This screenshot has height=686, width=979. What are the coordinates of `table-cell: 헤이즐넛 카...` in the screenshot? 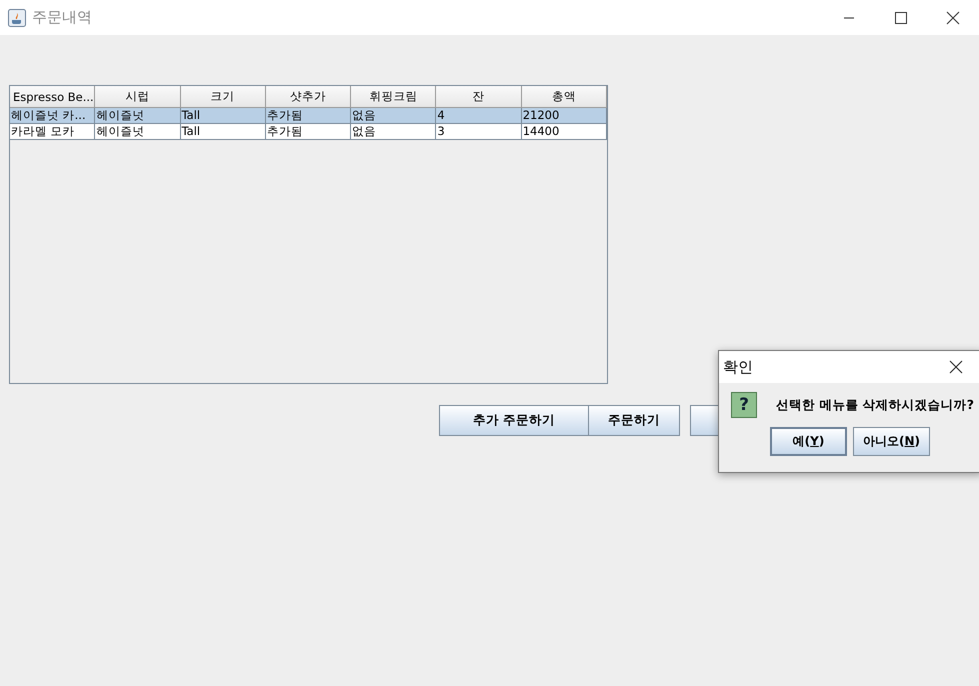 It's located at (53, 116).